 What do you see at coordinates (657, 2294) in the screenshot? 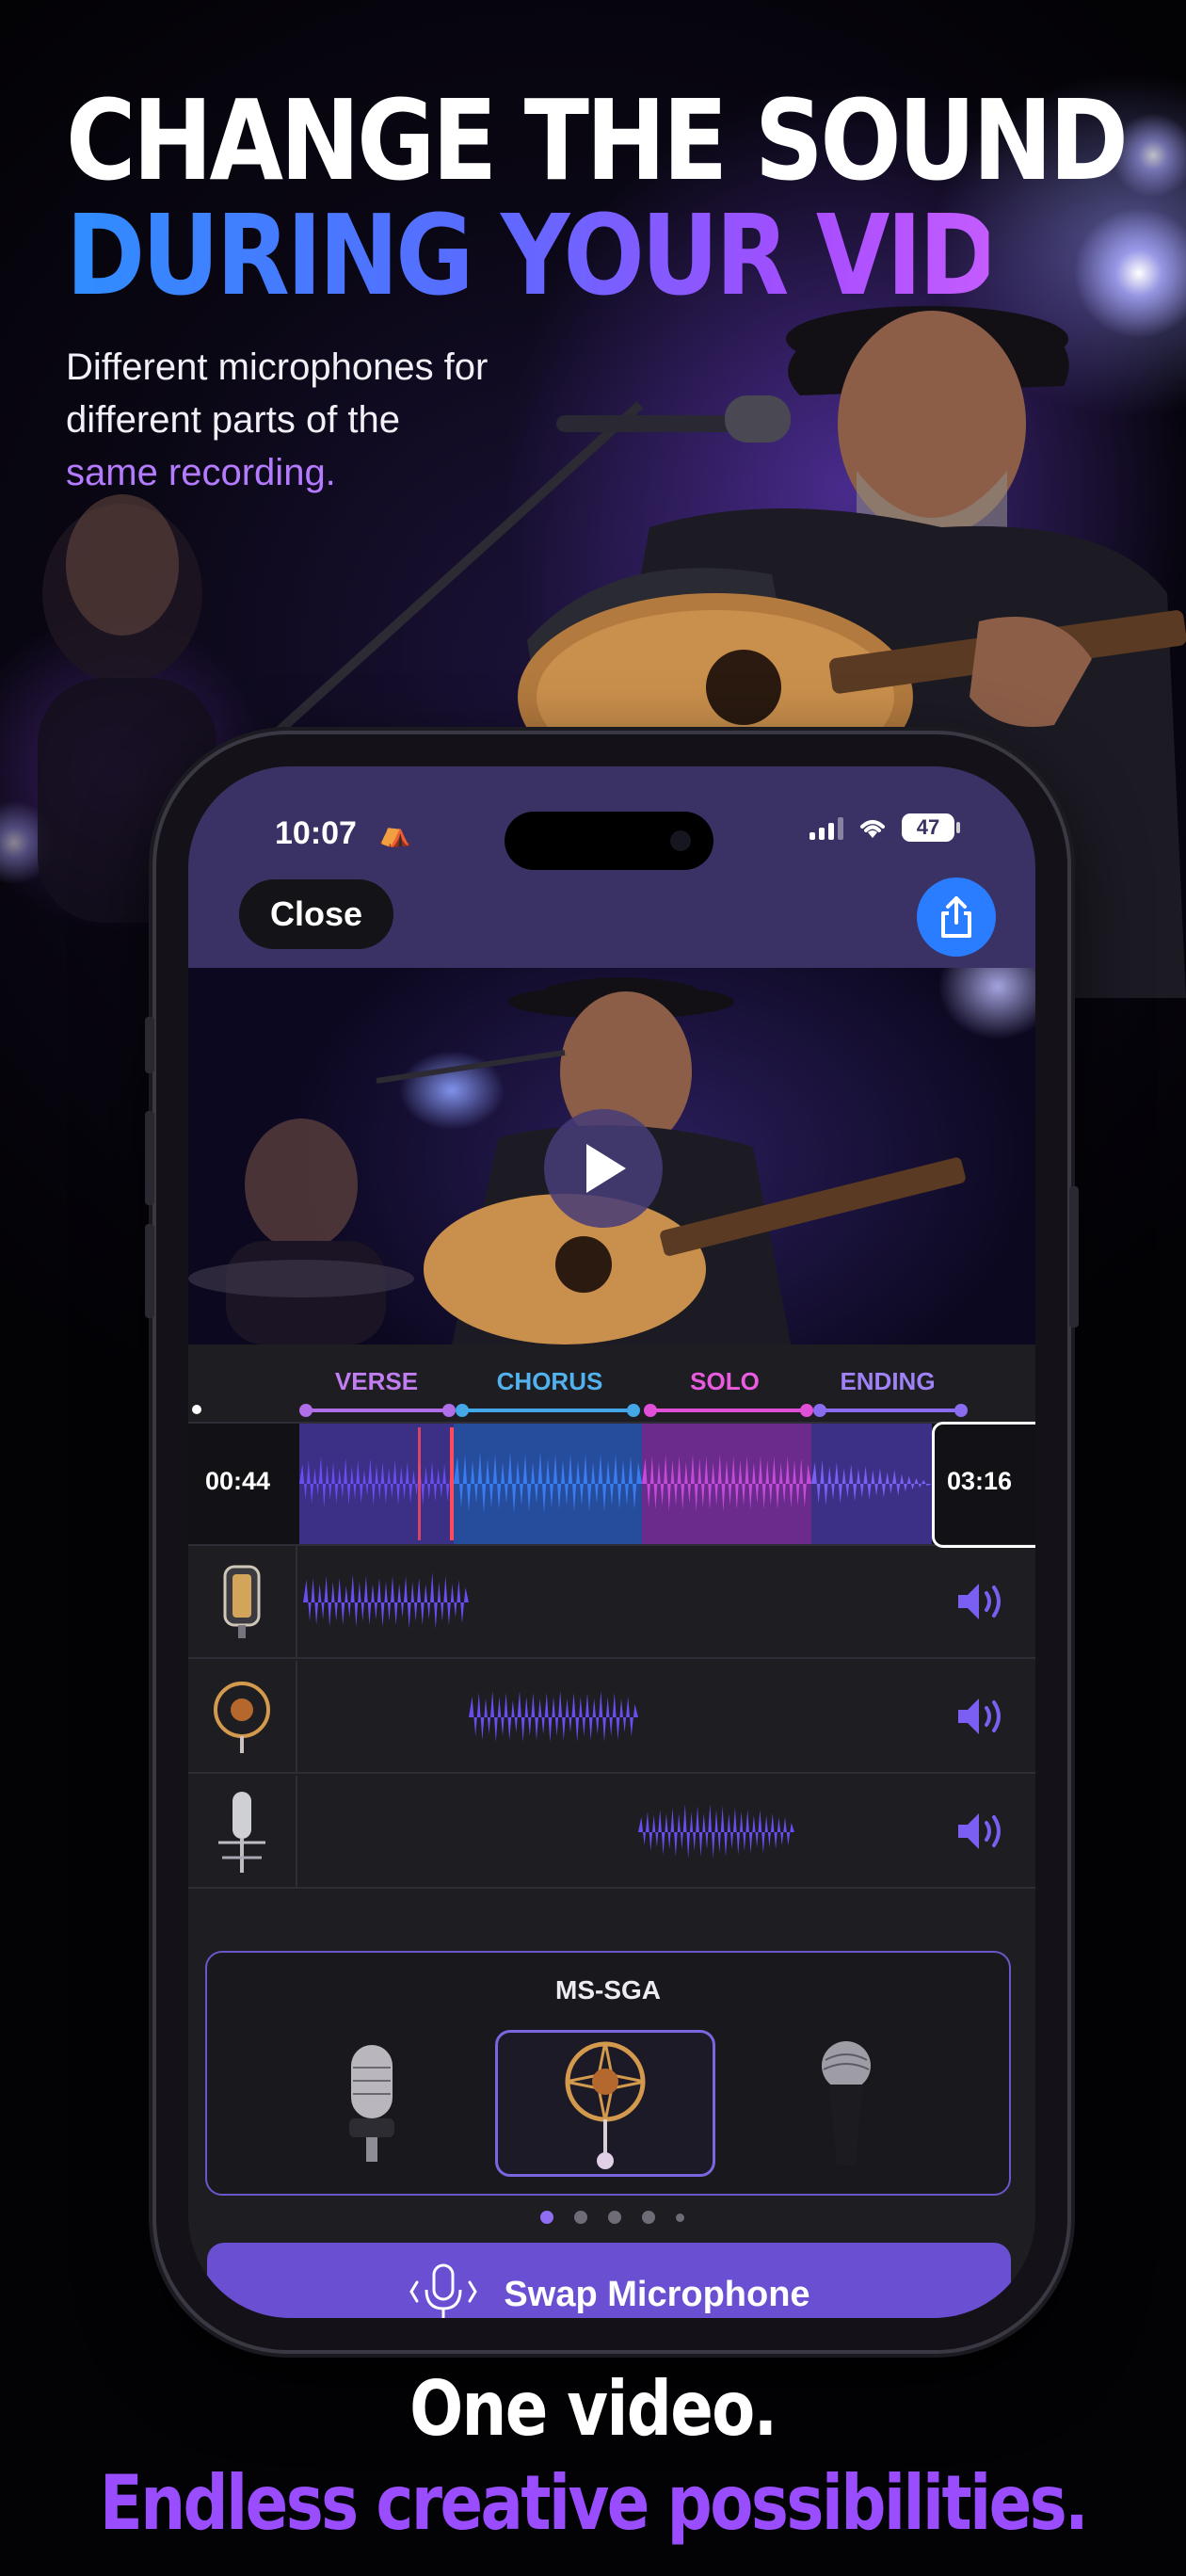
I see `swap-microphone-label: Swap Microphone` at bounding box center [657, 2294].